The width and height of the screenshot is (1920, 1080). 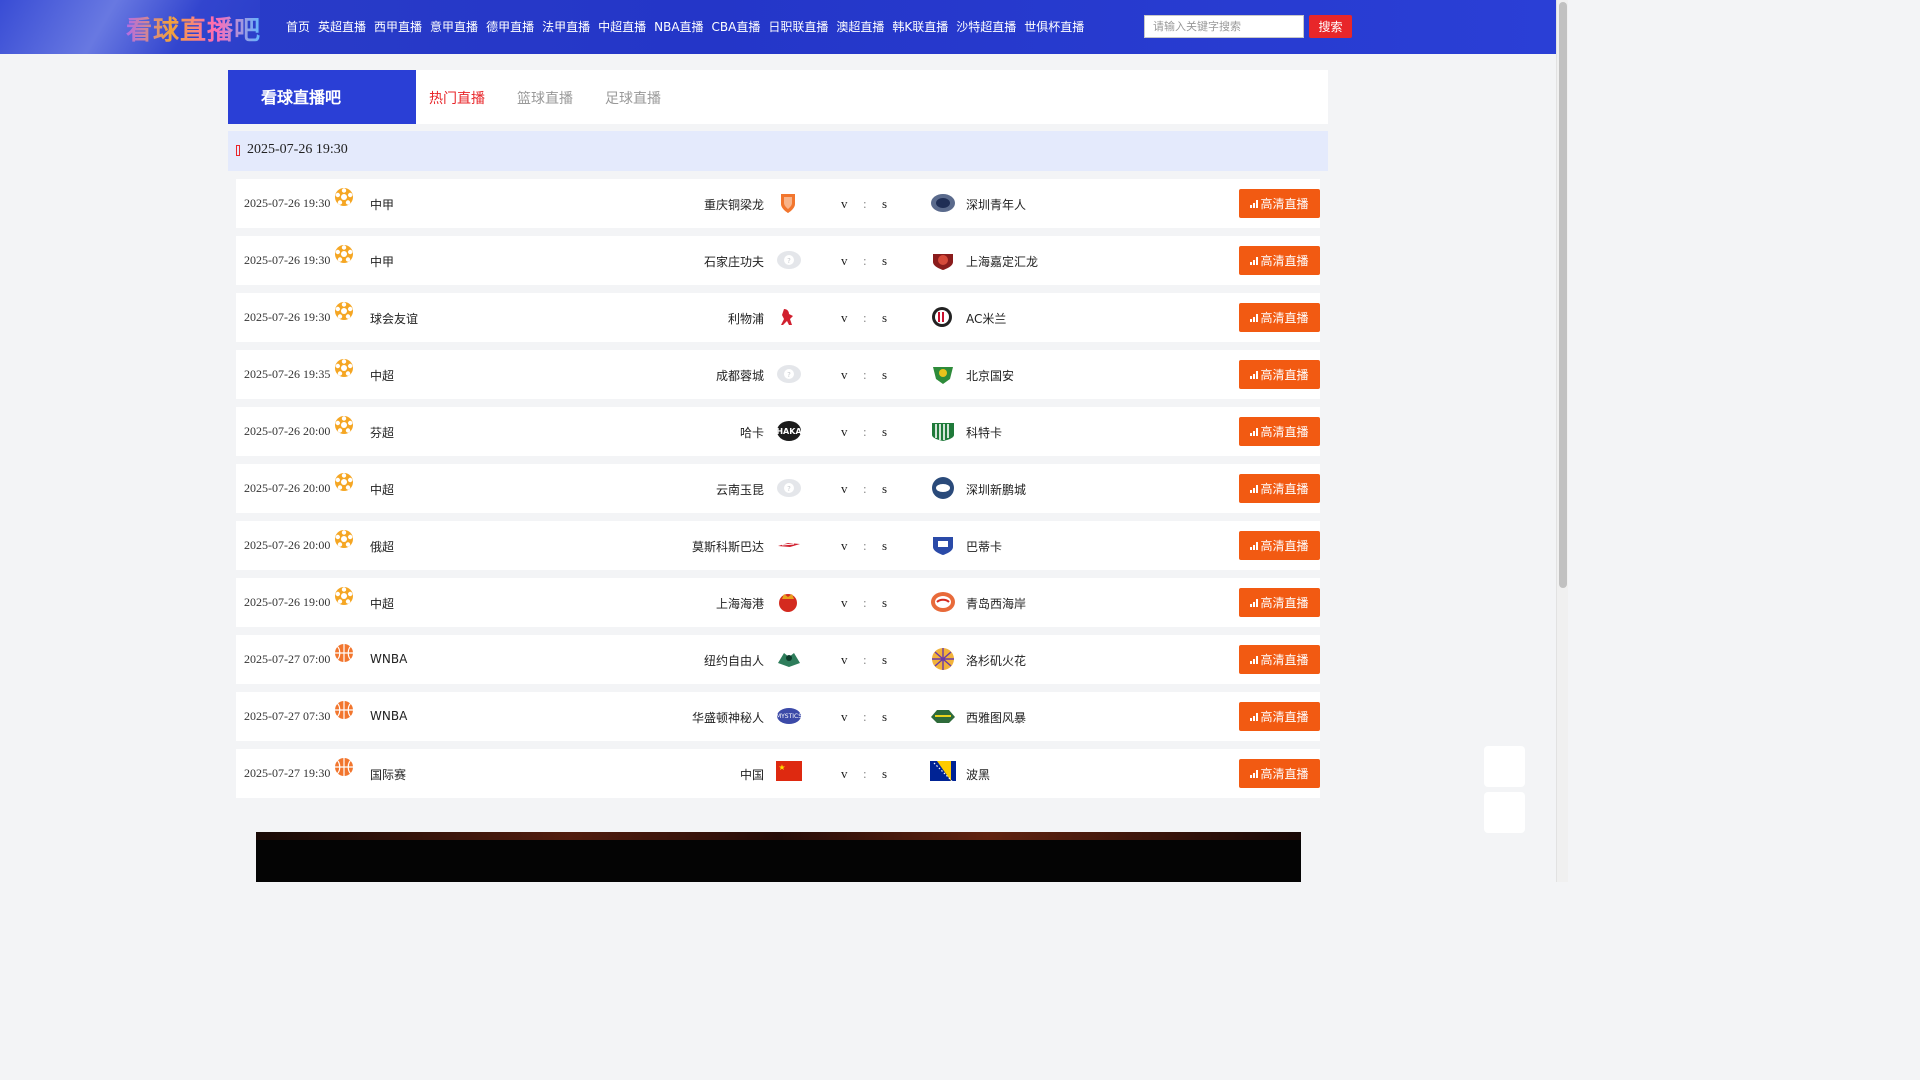 What do you see at coordinates (344, 539) in the screenshot?
I see `football-icon` at bounding box center [344, 539].